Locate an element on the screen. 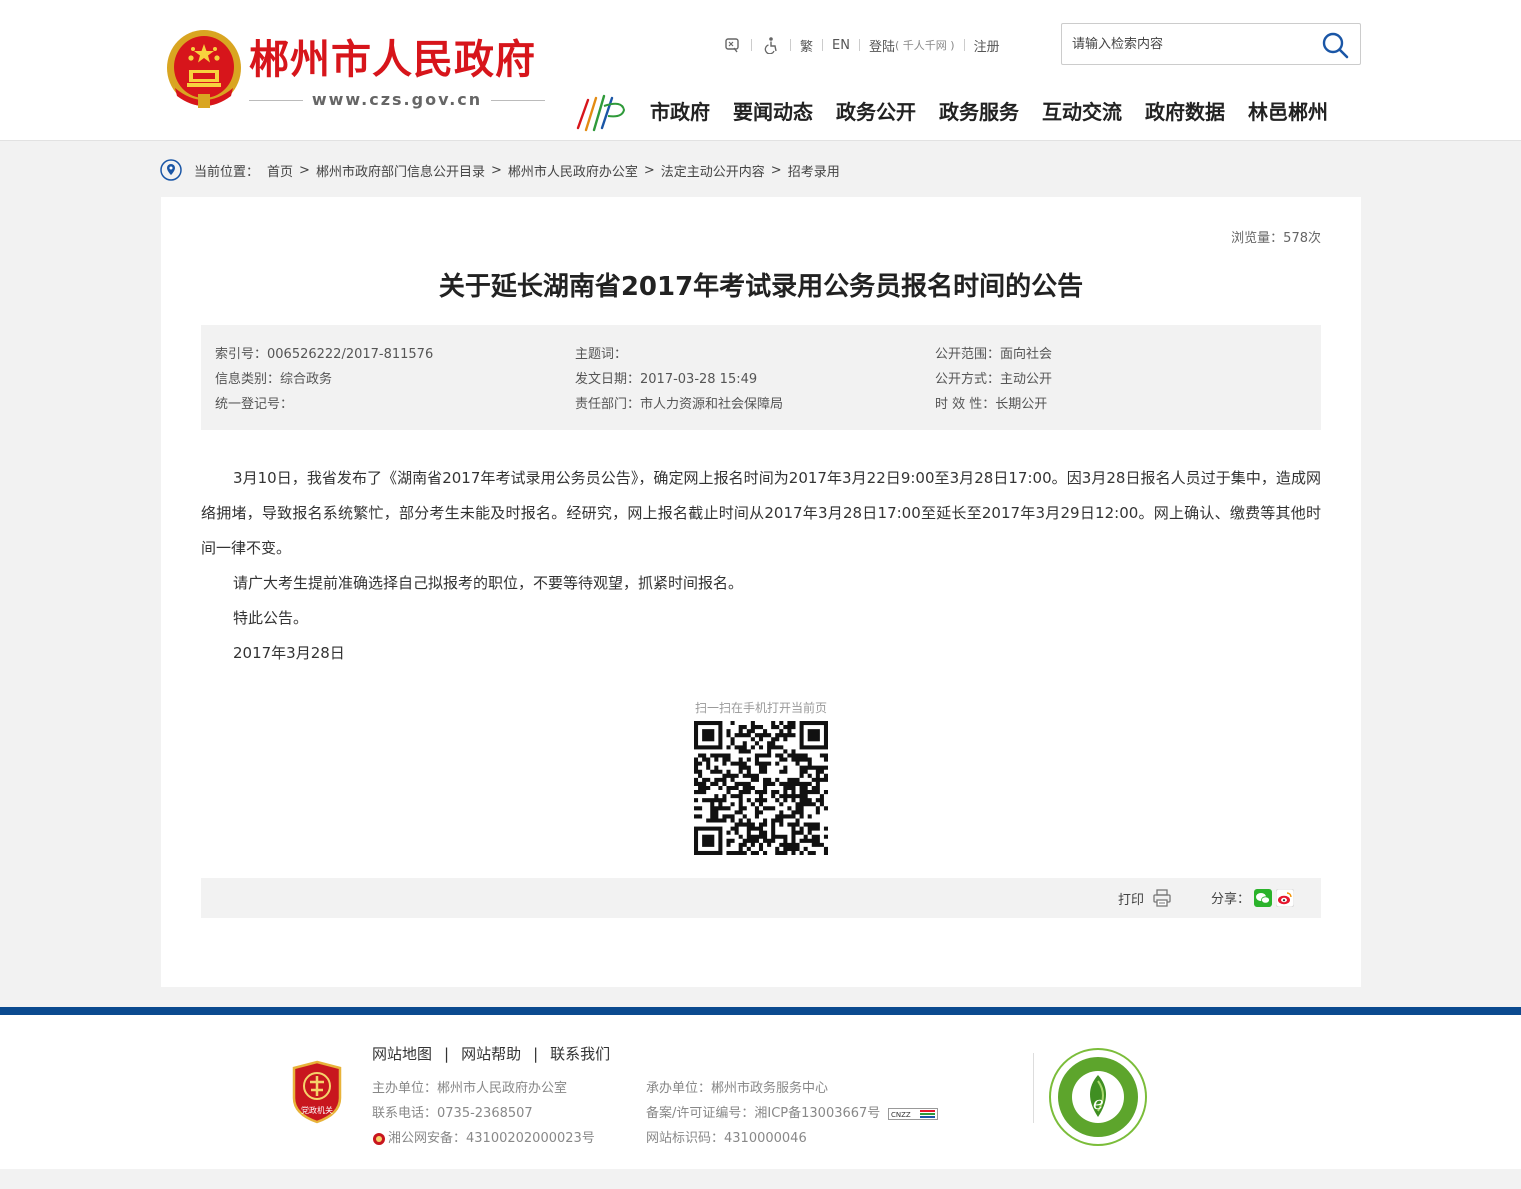  footer-vertical-divider is located at coordinates (1033, 1088).